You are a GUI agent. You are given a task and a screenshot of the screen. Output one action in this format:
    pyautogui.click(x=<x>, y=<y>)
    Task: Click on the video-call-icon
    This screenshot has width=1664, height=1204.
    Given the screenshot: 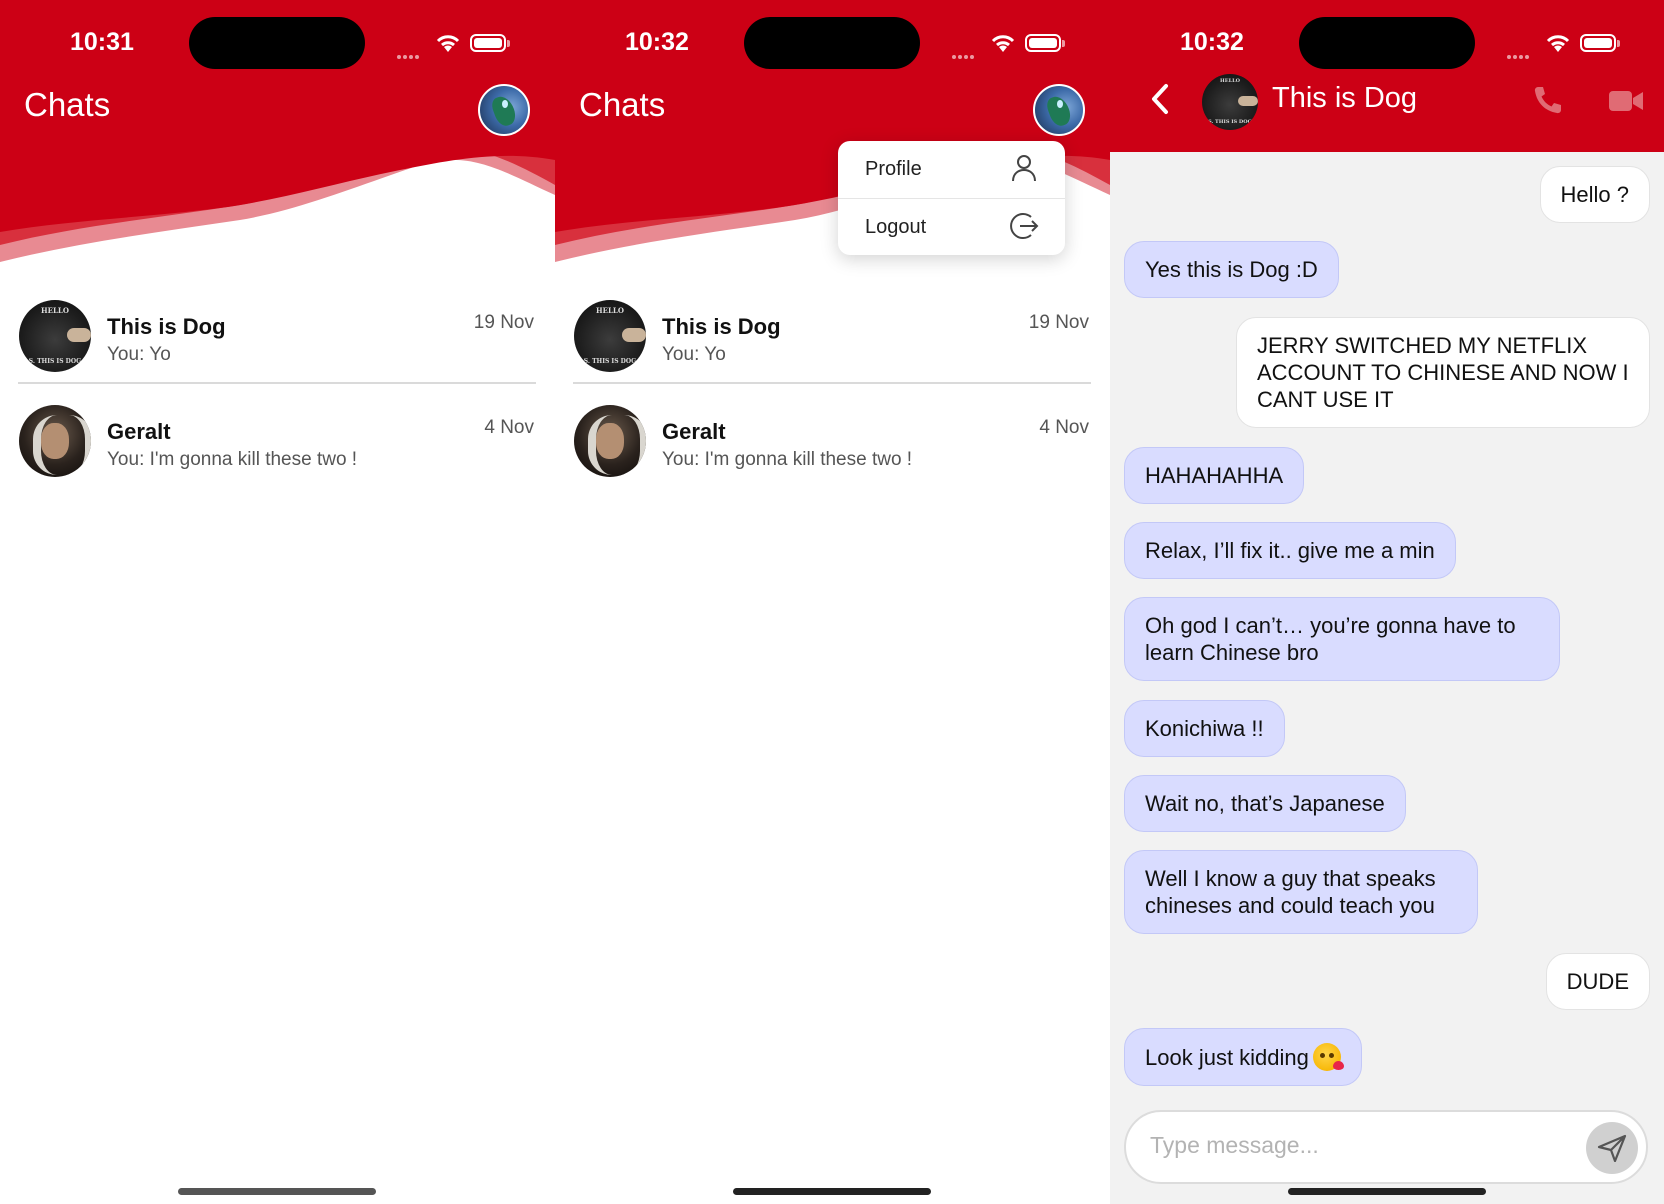 What is the action you would take?
    pyautogui.click(x=1626, y=101)
    